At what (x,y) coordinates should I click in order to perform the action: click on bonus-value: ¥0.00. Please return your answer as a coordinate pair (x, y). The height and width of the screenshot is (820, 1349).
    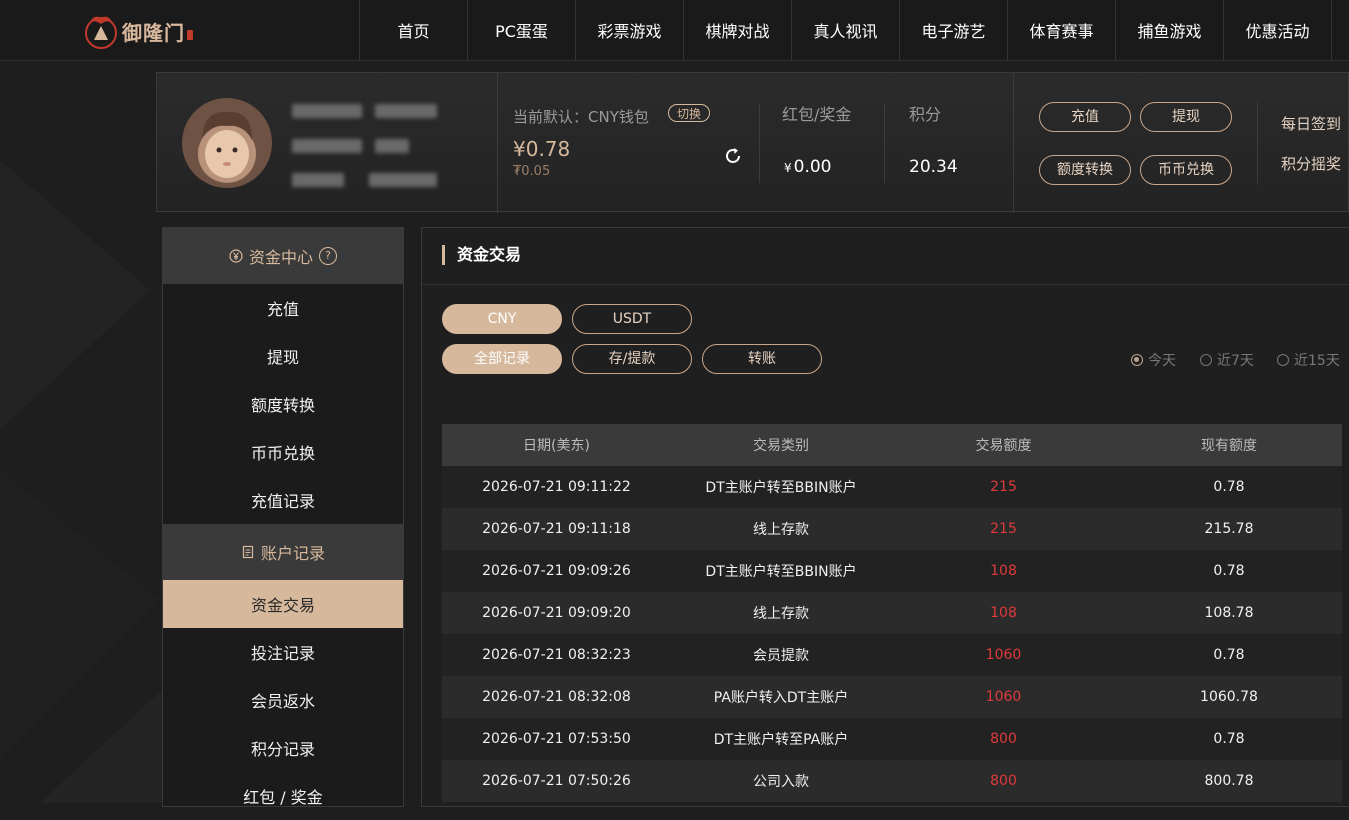
    Looking at the image, I should click on (808, 167).